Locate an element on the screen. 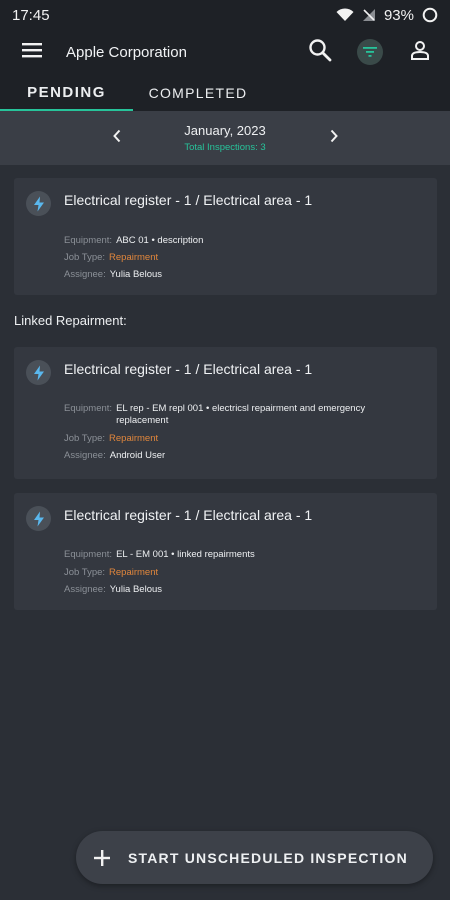  plus-icon is located at coordinates (102, 858).